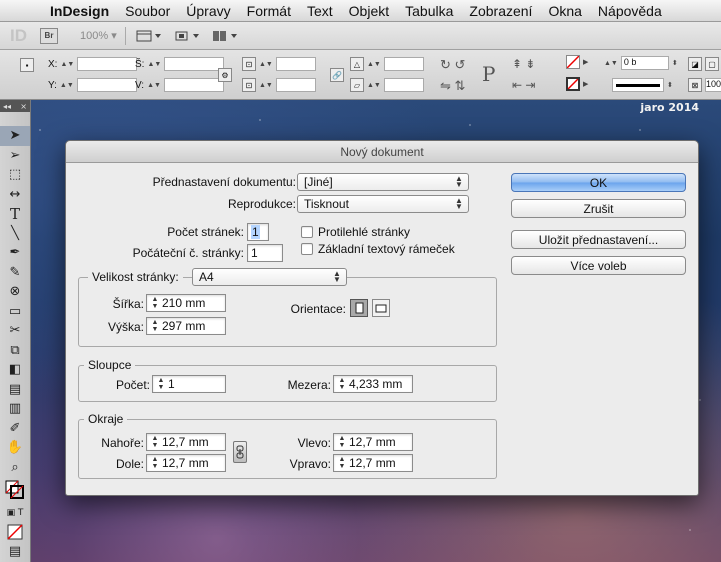  I want to click on portrait-orientation-icon, so click(359, 308).